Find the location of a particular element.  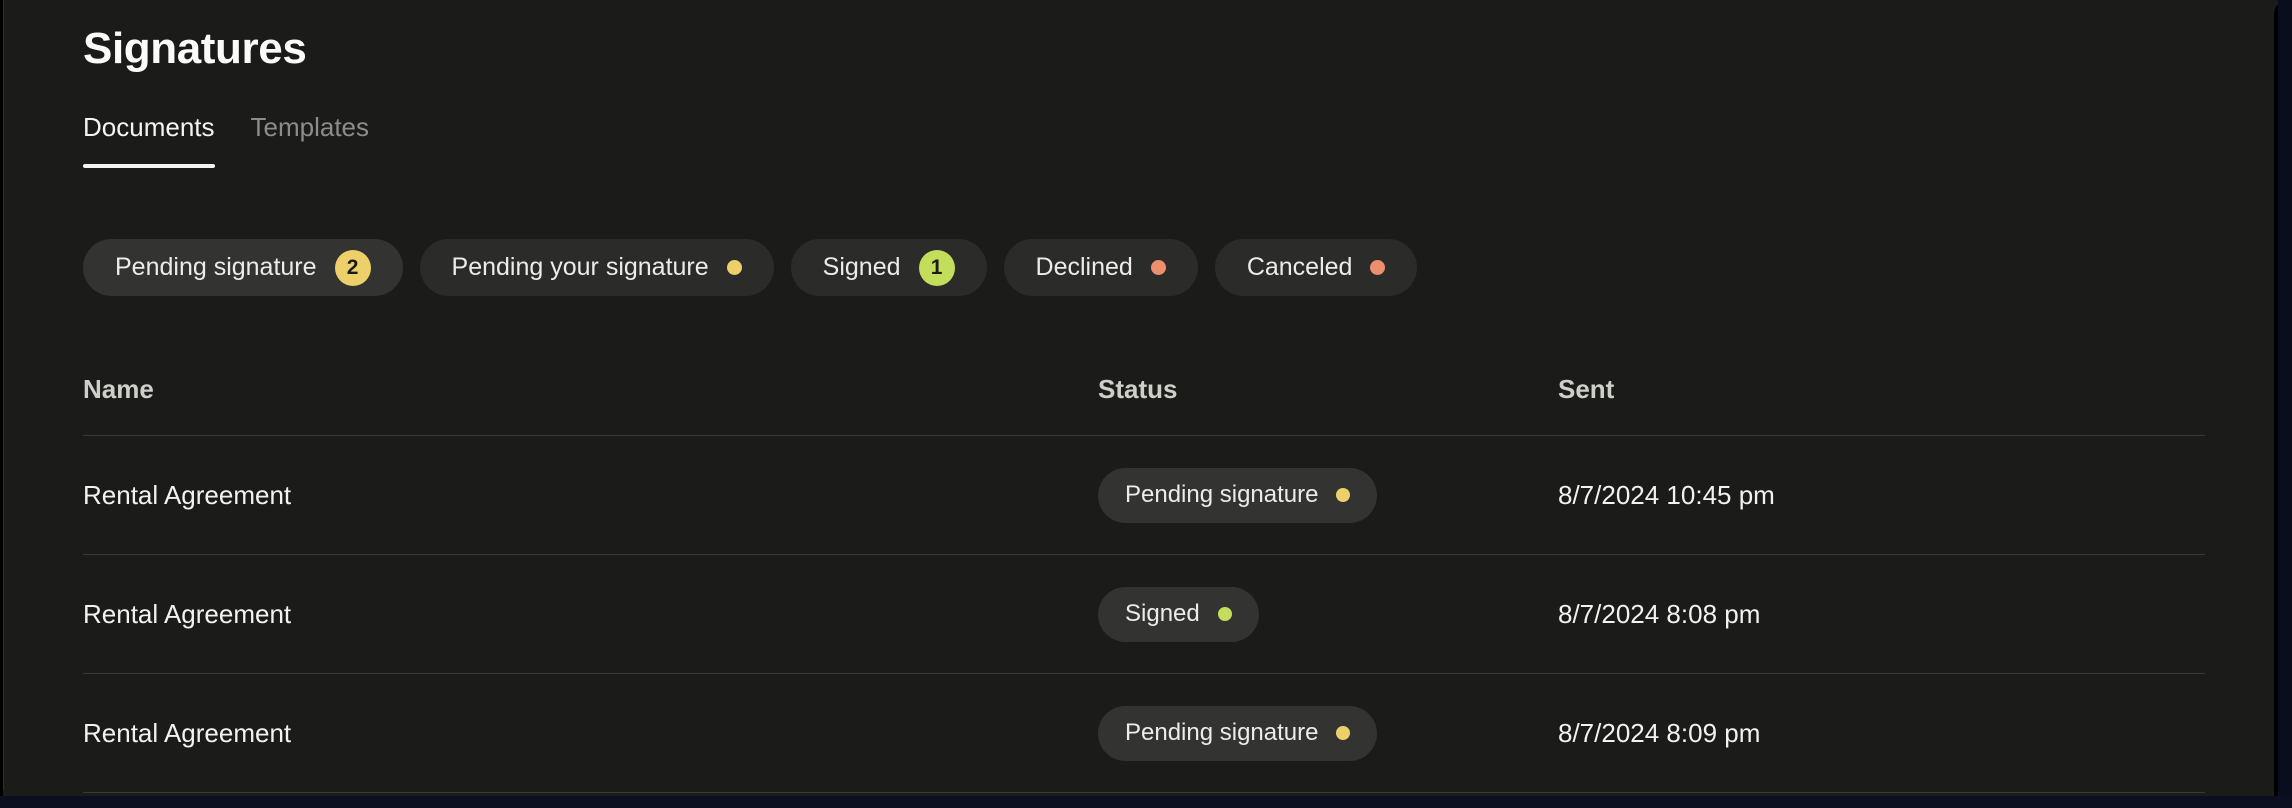

filter-chip-label: Canceled is located at coordinates (1299, 267).